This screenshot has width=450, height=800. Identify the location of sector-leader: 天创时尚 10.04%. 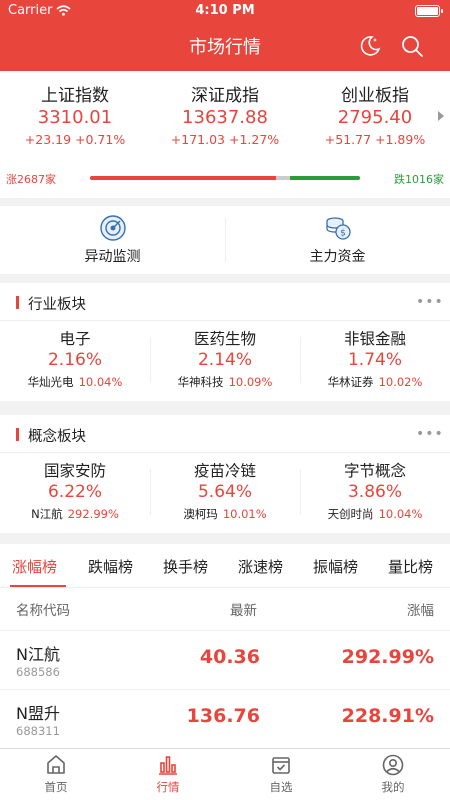
(375, 514).